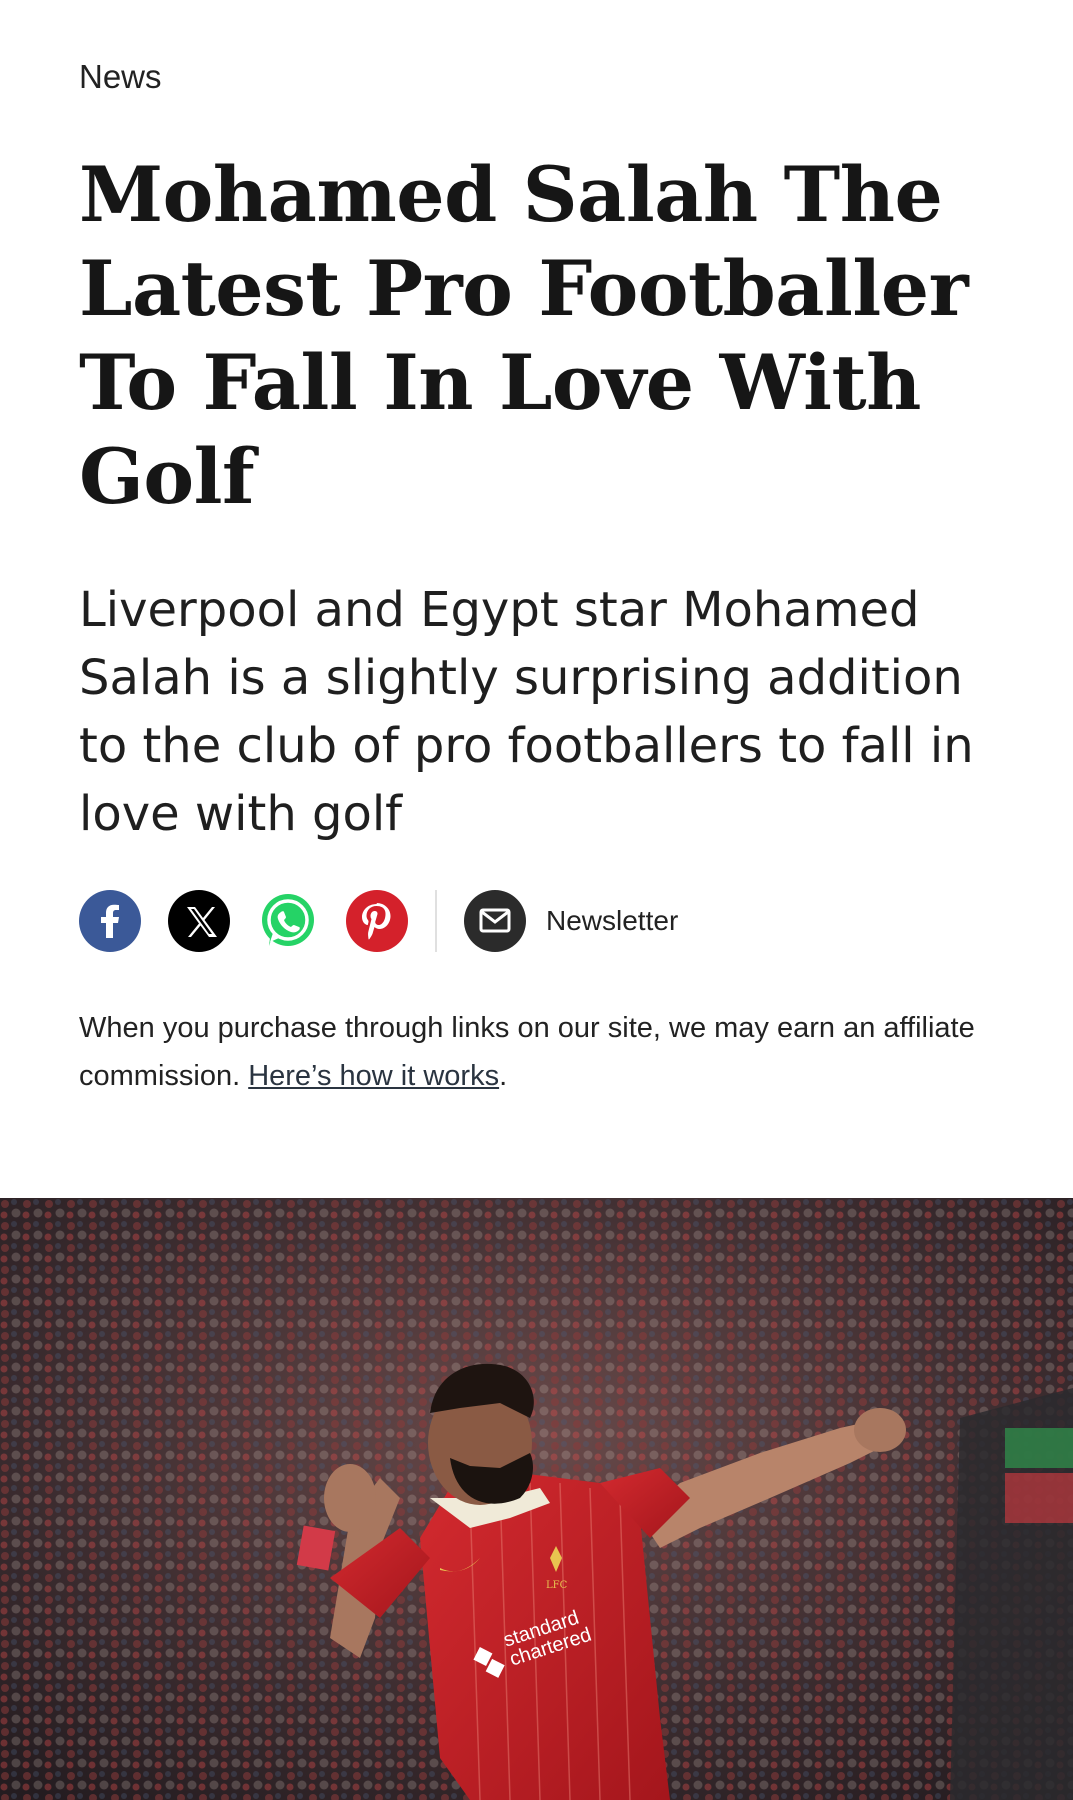 The image size is (1073, 1800). I want to click on facebook-share-button, so click(110, 921).